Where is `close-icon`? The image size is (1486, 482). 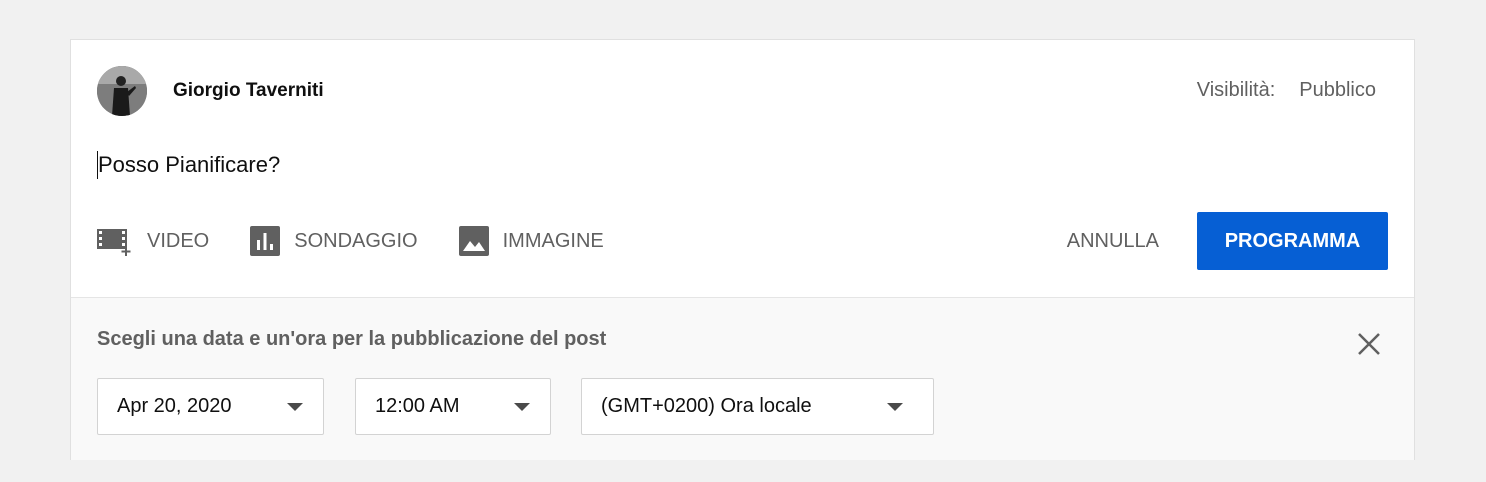 close-icon is located at coordinates (1369, 344).